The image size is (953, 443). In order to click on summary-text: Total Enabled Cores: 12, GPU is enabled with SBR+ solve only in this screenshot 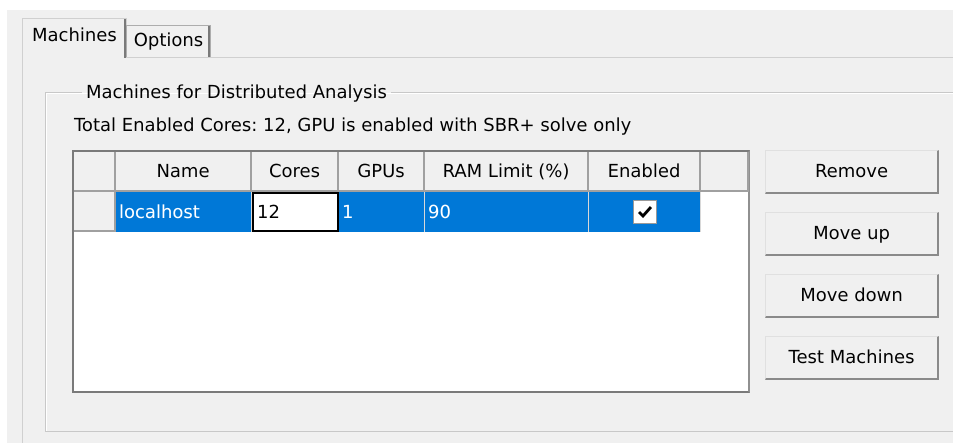, I will do `click(353, 125)`.